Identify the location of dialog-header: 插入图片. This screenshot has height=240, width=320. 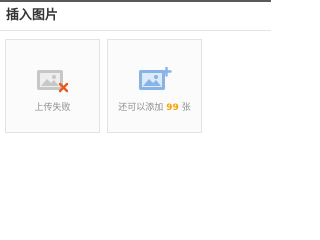
(135, 16).